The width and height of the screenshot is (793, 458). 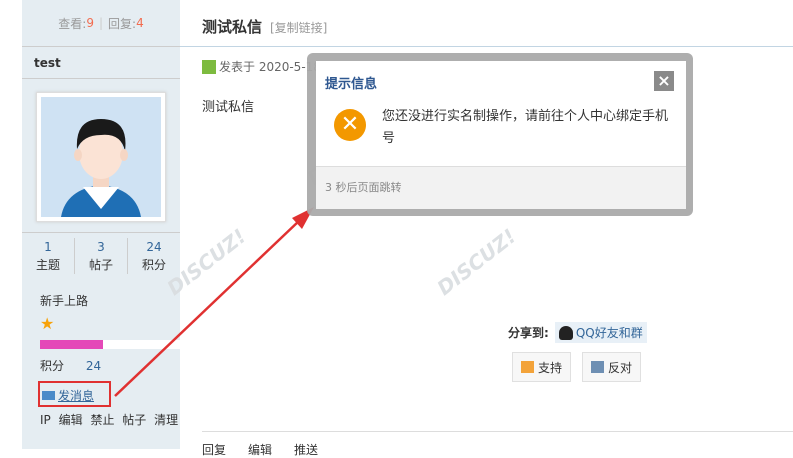 What do you see at coordinates (501, 187) in the screenshot?
I see `dialog-footer: 3 秒后页面跳转` at bounding box center [501, 187].